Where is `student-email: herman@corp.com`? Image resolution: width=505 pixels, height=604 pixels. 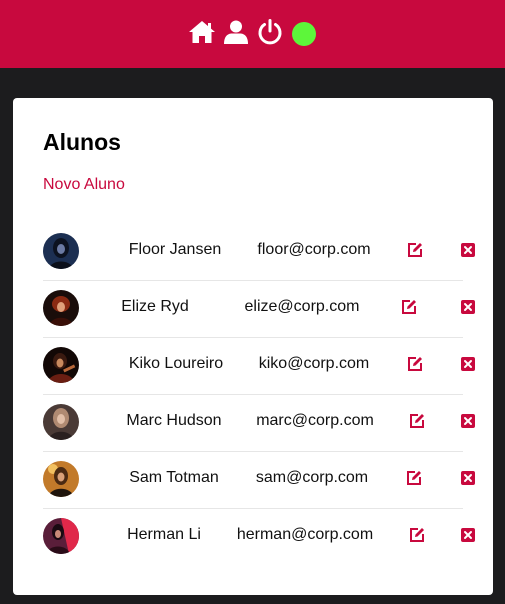 student-email: herman@corp.com is located at coordinates (305, 534).